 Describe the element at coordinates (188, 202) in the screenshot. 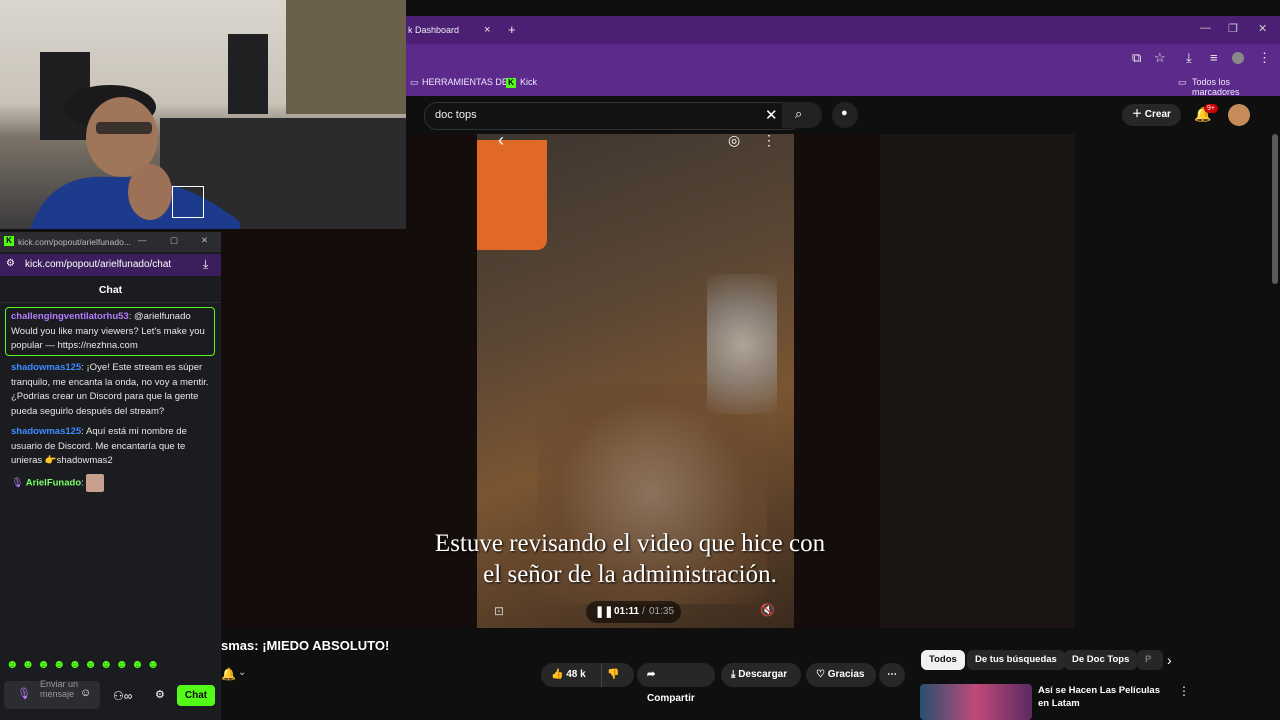

I see `webcam-focus-box` at that location.